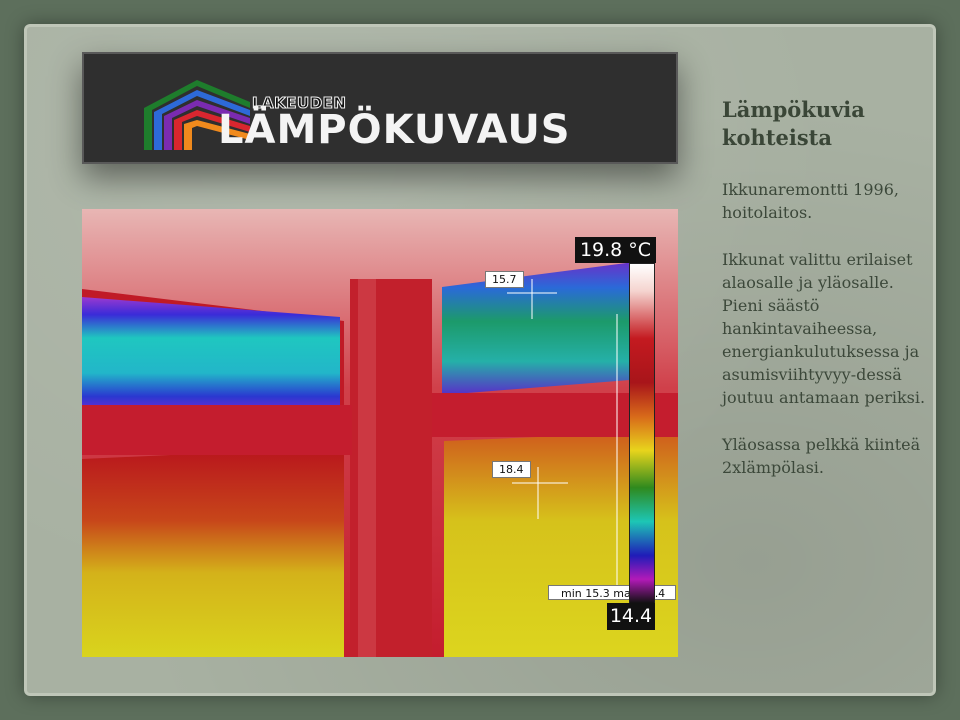 The width and height of the screenshot is (960, 720). I want to click on paragraph-3: Yläosassa pelkkä kiinteä 2xlämpölasi., so click(821, 456).